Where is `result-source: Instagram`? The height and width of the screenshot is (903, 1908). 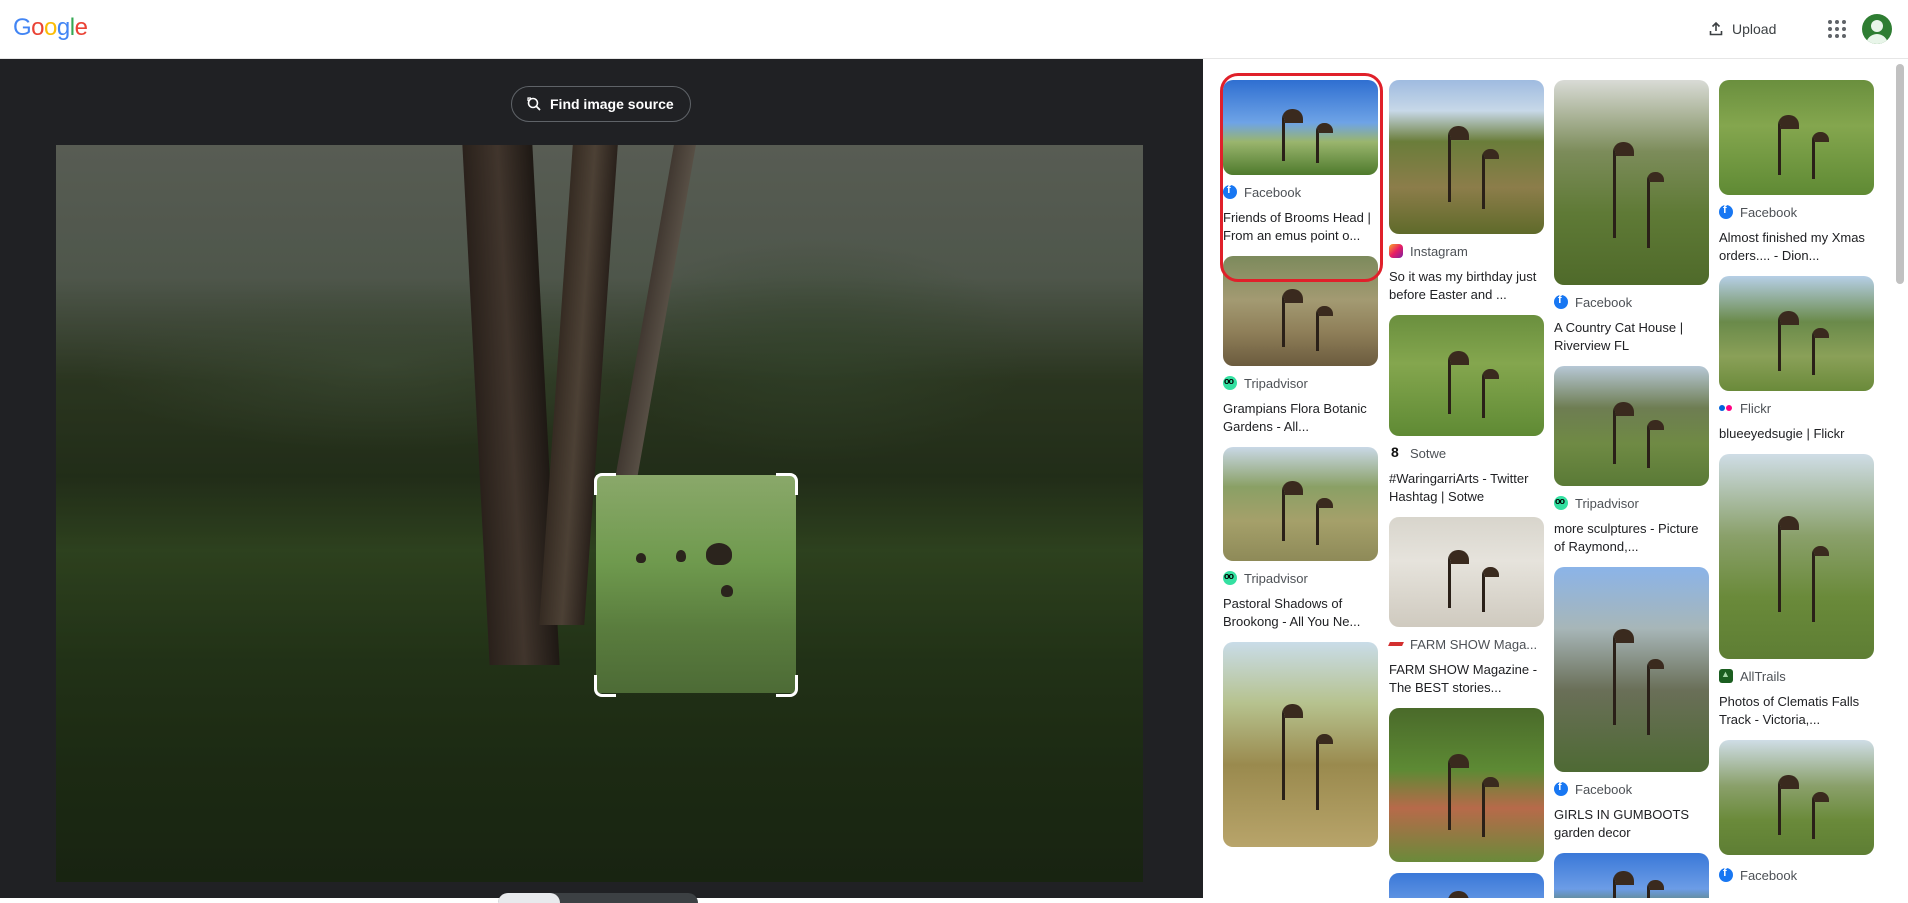
result-source: Instagram is located at coordinates (1466, 251).